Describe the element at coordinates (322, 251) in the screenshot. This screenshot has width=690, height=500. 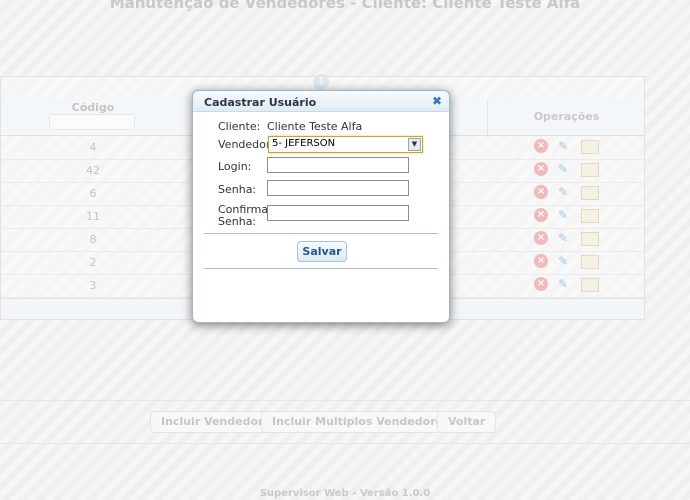
I see `save-button: Salvar` at that location.